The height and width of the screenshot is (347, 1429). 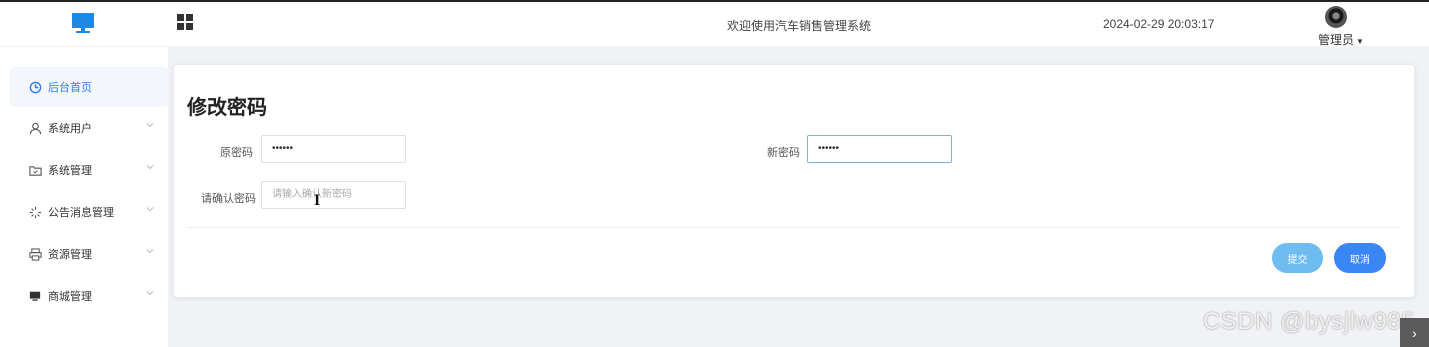 What do you see at coordinates (236, 153) in the screenshot?
I see `old-password-label: 原密码` at bounding box center [236, 153].